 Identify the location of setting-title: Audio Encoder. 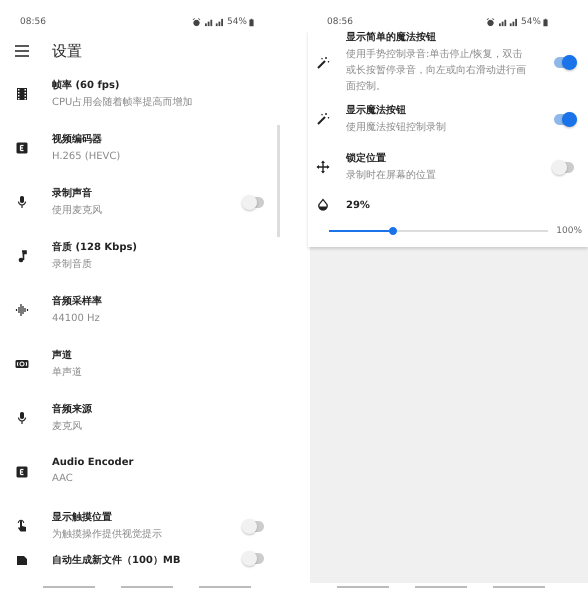
(93, 462).